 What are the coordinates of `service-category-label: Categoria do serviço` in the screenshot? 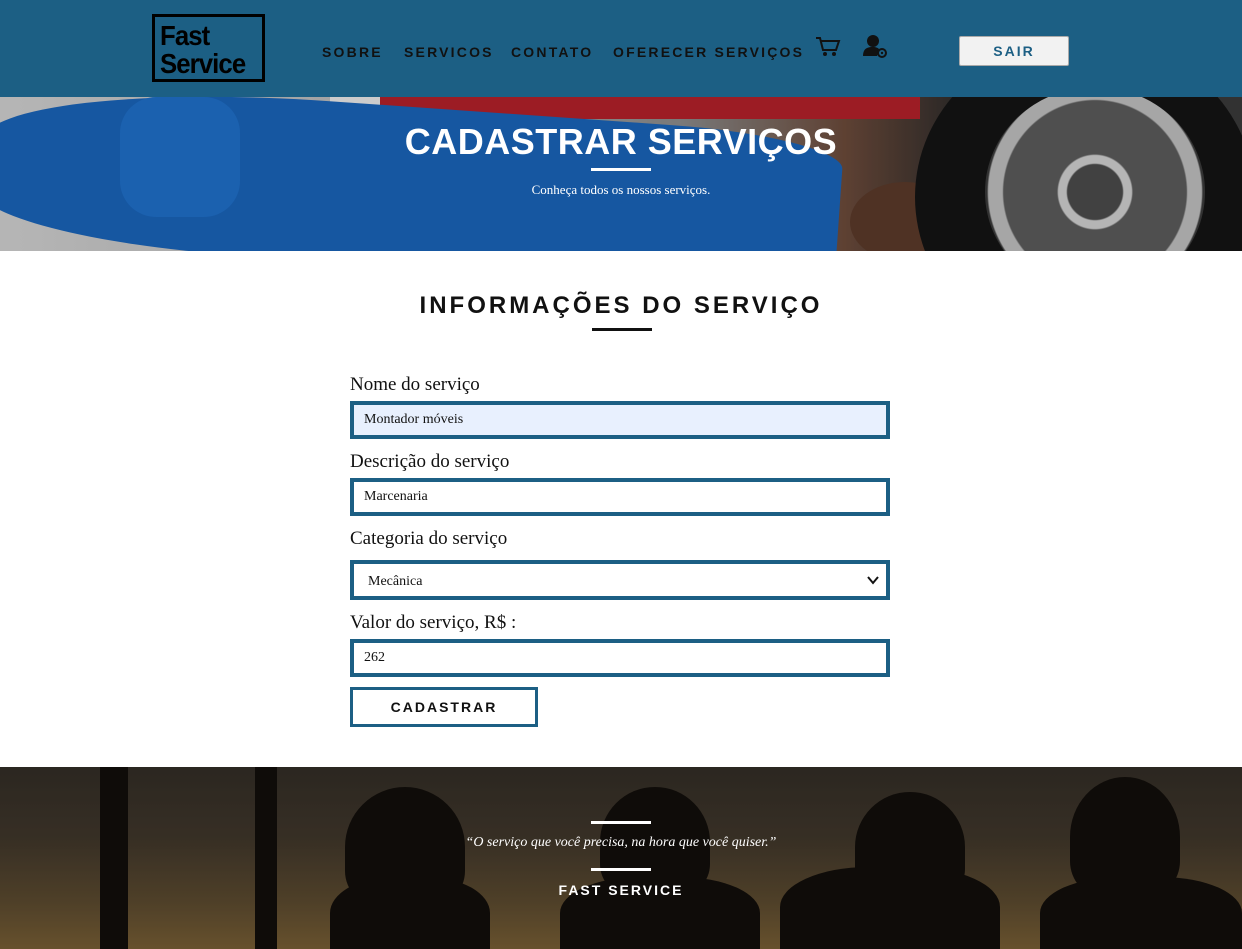 It's located at (429, 538).